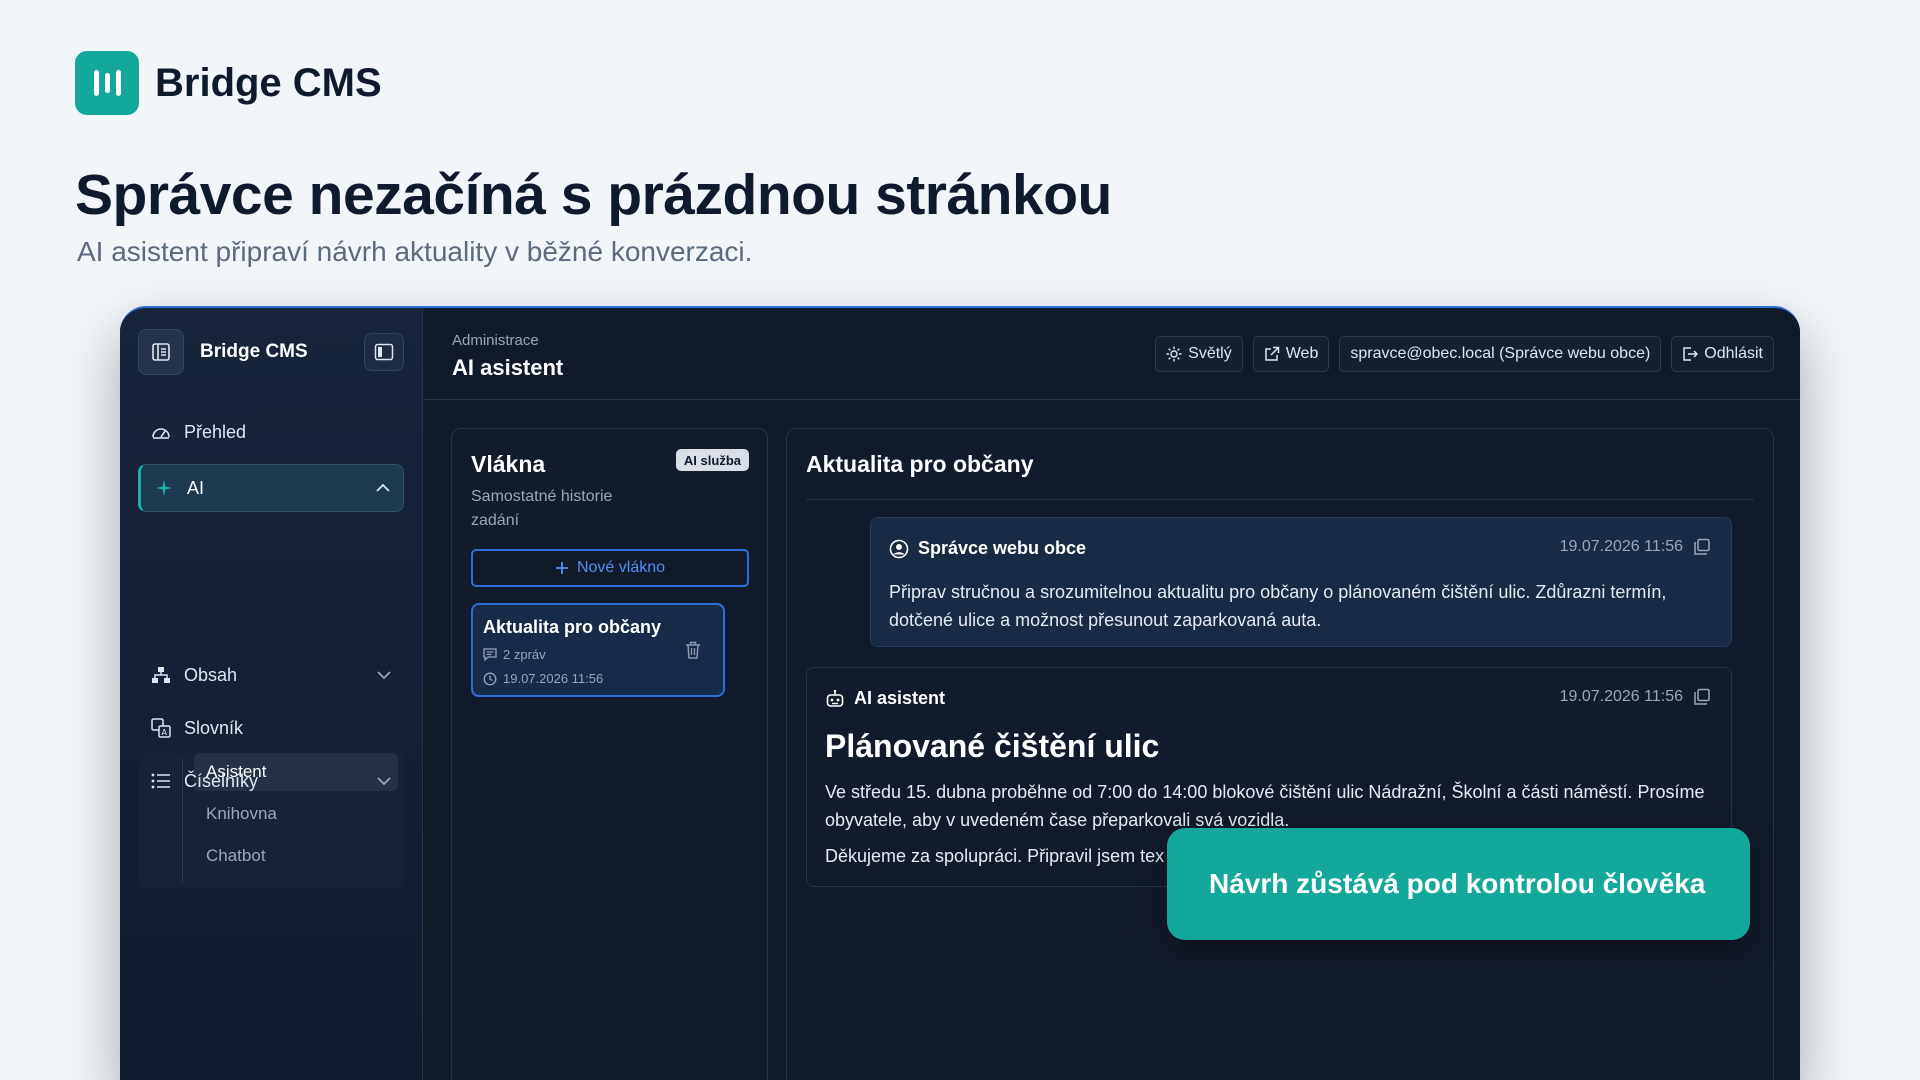 This screenshot has width=1920, height=1080. I want to click on threads-description: Samostatné historie zadání, so click(542, 508).